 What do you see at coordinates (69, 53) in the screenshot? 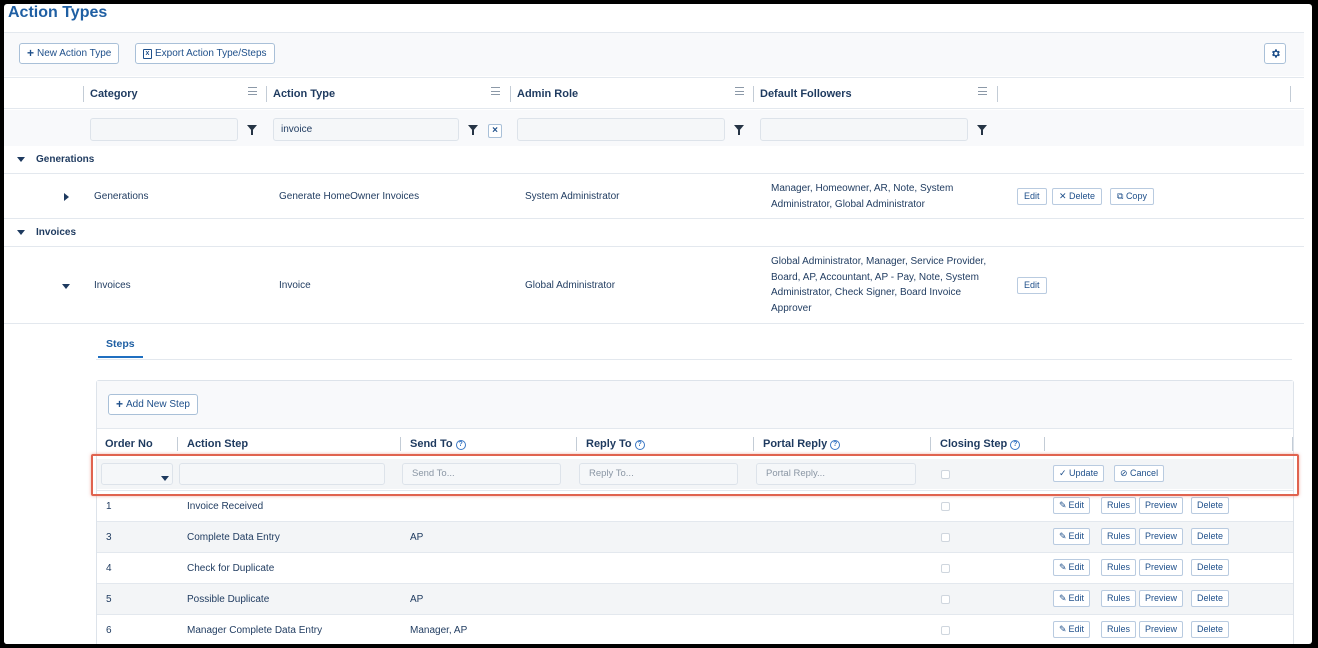
I see `new-action-type-button: + New Action Type` at bounding box center [69, 53].